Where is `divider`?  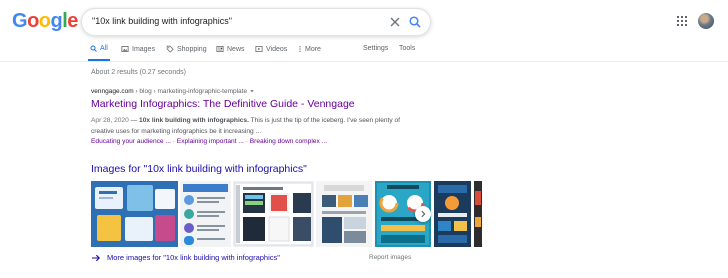 divider is located at coordinates (364, 61).